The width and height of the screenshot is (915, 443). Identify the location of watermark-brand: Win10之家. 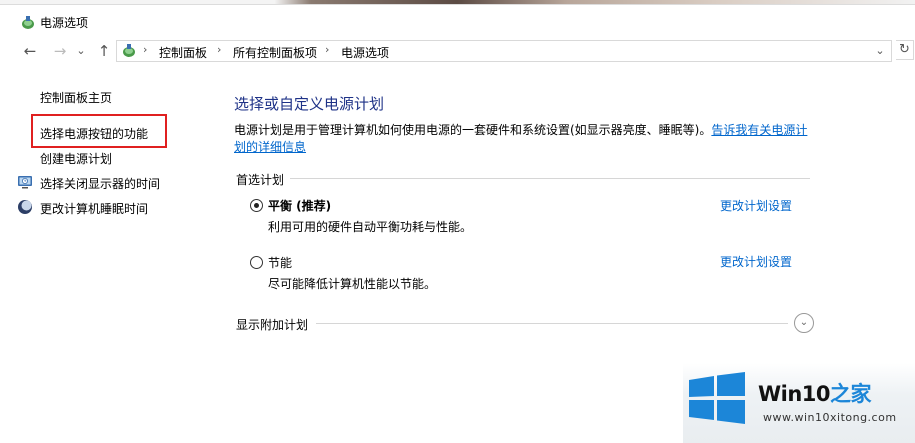
(815, 393).